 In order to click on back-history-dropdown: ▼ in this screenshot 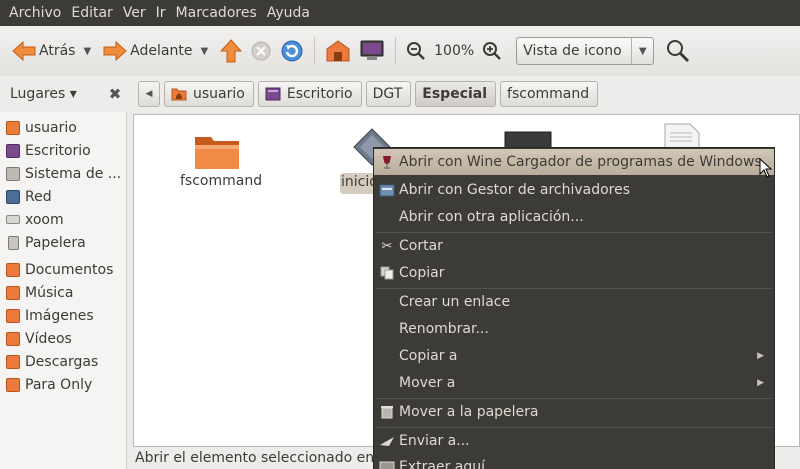, I will do `click(87, 51)`.